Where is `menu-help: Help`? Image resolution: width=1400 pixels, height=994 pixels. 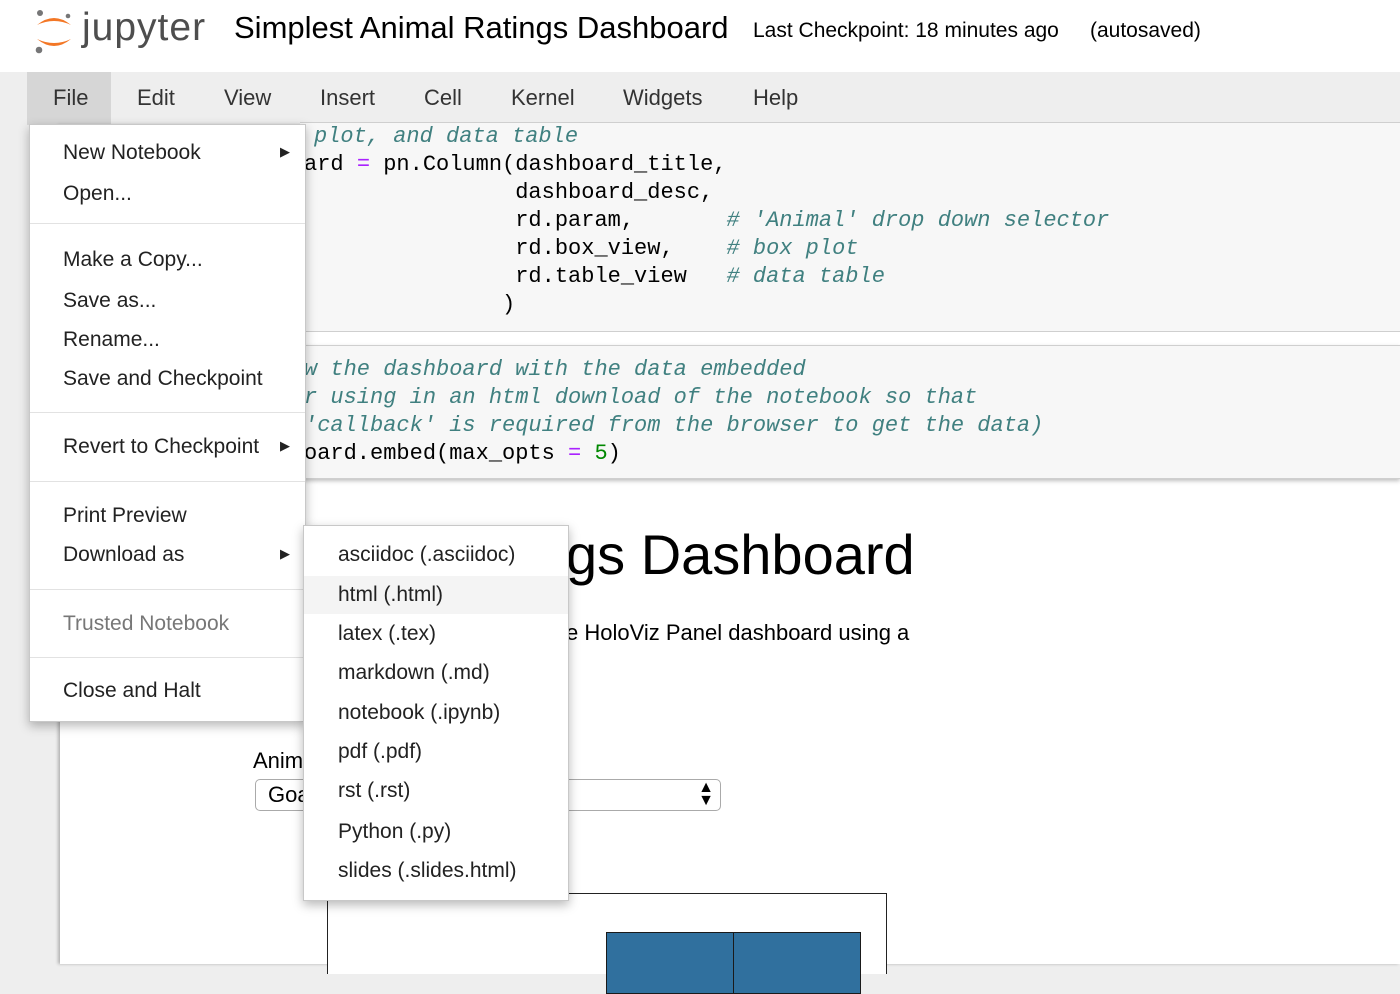
menu-help: Help is located at coordinates (775, 98).